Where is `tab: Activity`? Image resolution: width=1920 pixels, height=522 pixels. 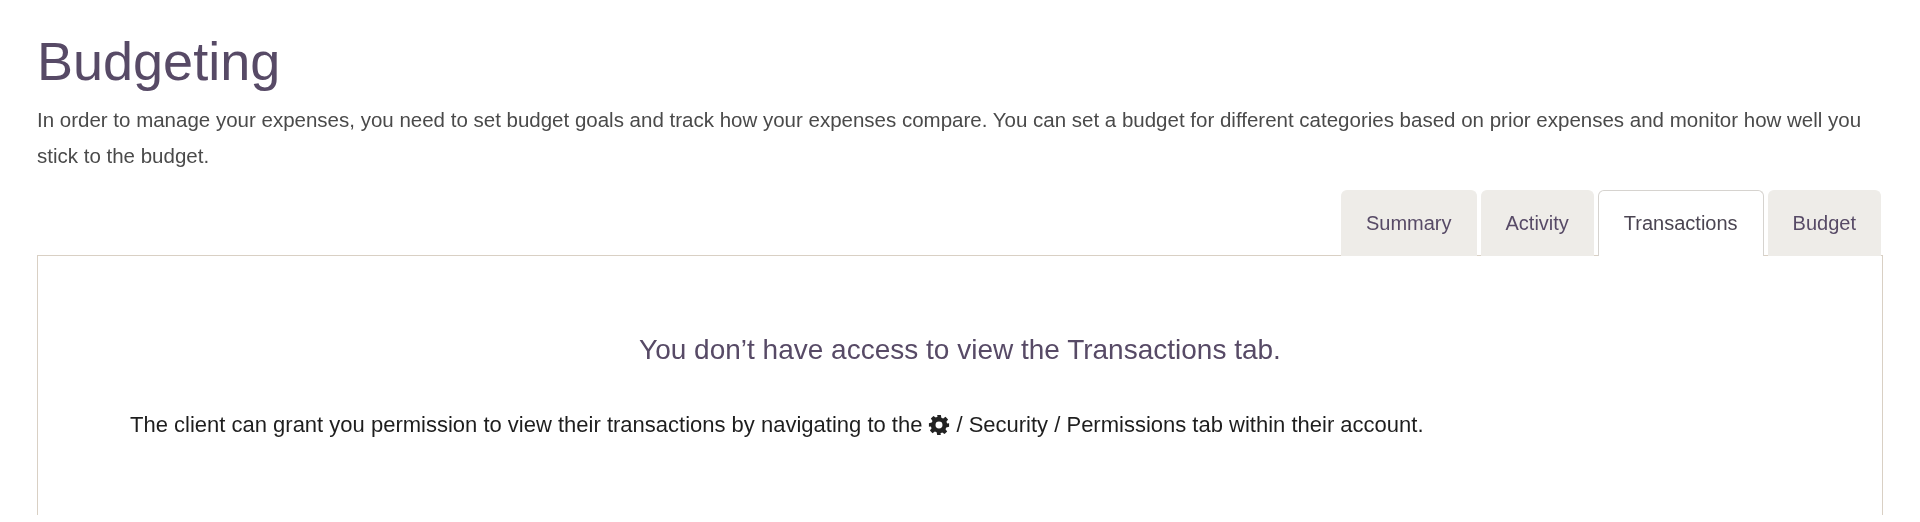
tab: Activity is located at coordinates (1537, 223).